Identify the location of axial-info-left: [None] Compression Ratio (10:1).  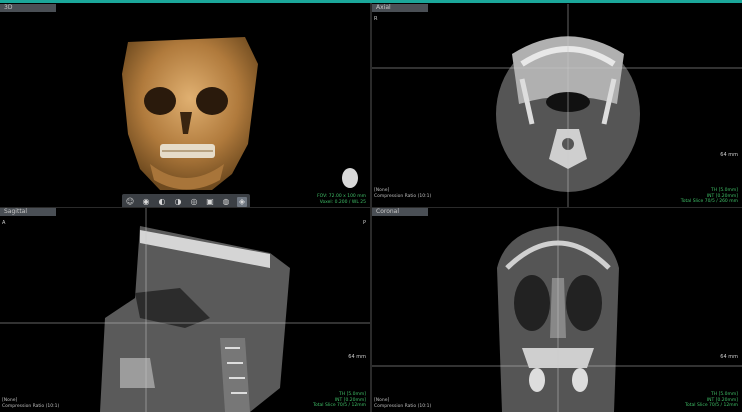
(403, 193).